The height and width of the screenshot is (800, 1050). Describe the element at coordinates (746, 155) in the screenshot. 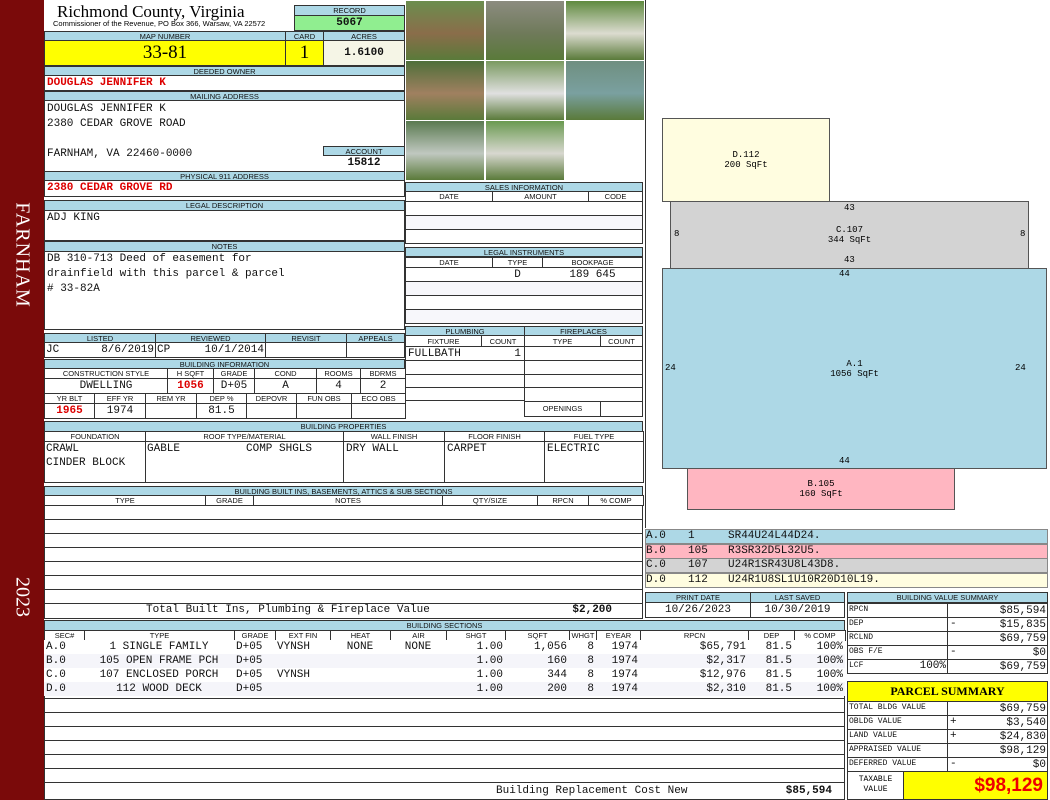

I see `area-id: D.112` at that location.